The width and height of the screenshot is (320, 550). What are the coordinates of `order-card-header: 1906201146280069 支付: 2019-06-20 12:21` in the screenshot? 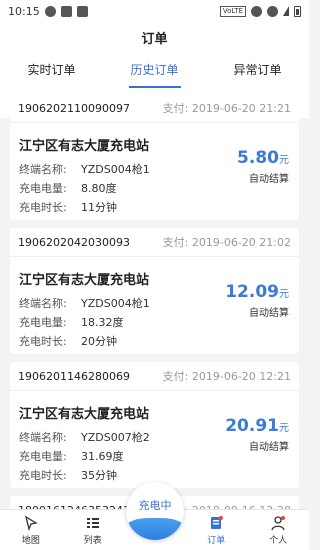 It's located at (154, 376).